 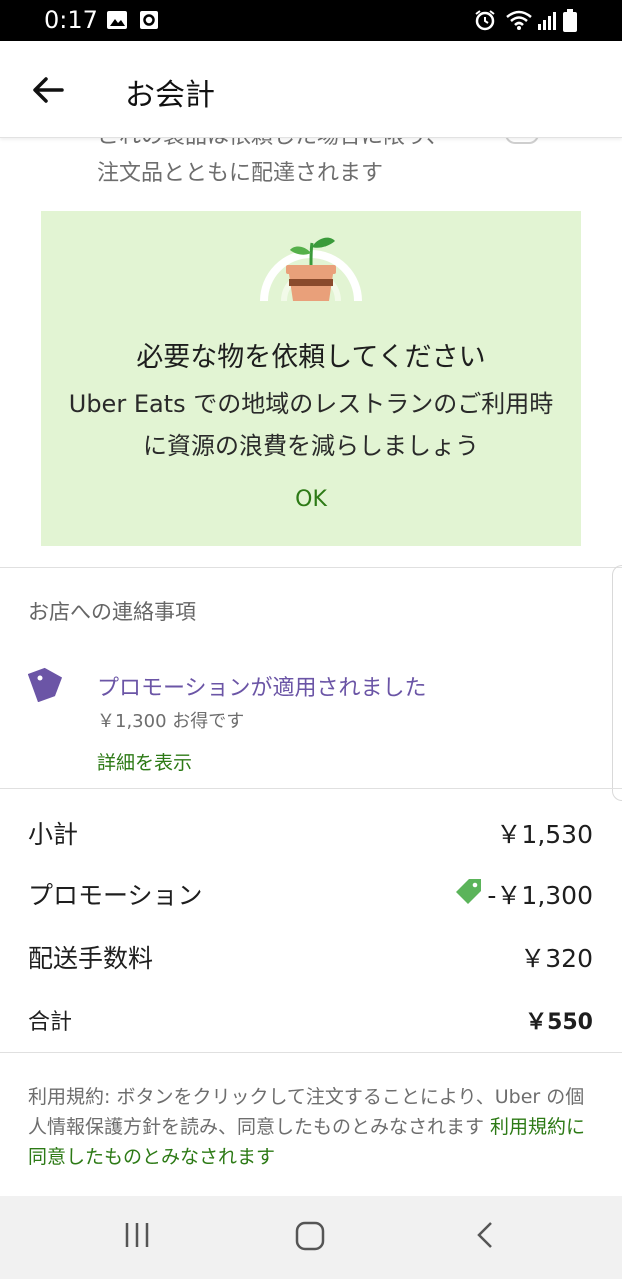 What do you see at coordinates (91, 958) in the screenshot?
I see `delivery-fee-label: 配送手数料` at bounding box center [91, 958].